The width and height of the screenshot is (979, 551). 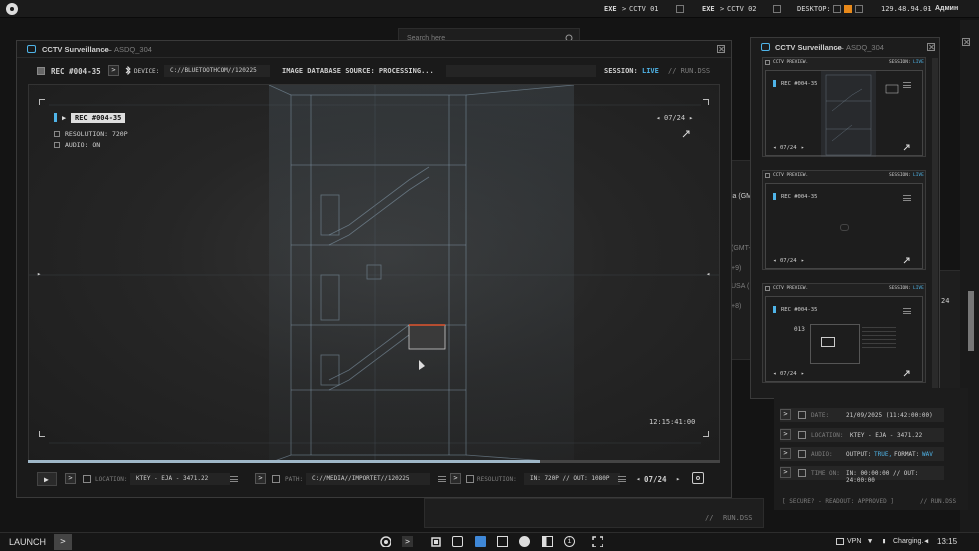 I want to click on location-menu-icon, so click(x=234, y=479).